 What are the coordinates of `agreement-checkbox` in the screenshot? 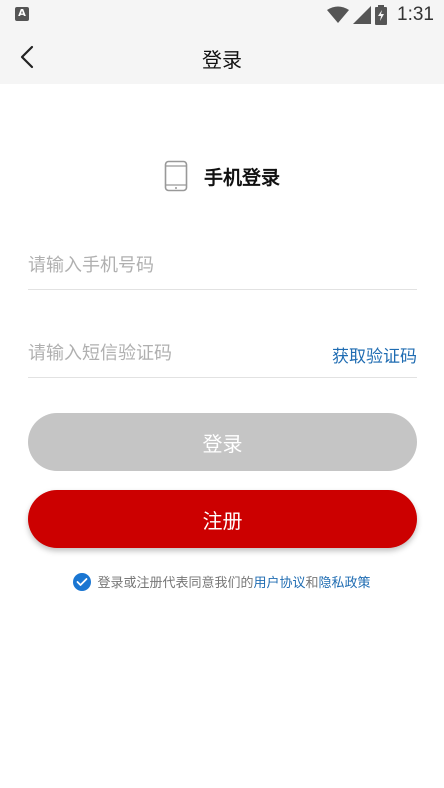 It's located at (82, 581).